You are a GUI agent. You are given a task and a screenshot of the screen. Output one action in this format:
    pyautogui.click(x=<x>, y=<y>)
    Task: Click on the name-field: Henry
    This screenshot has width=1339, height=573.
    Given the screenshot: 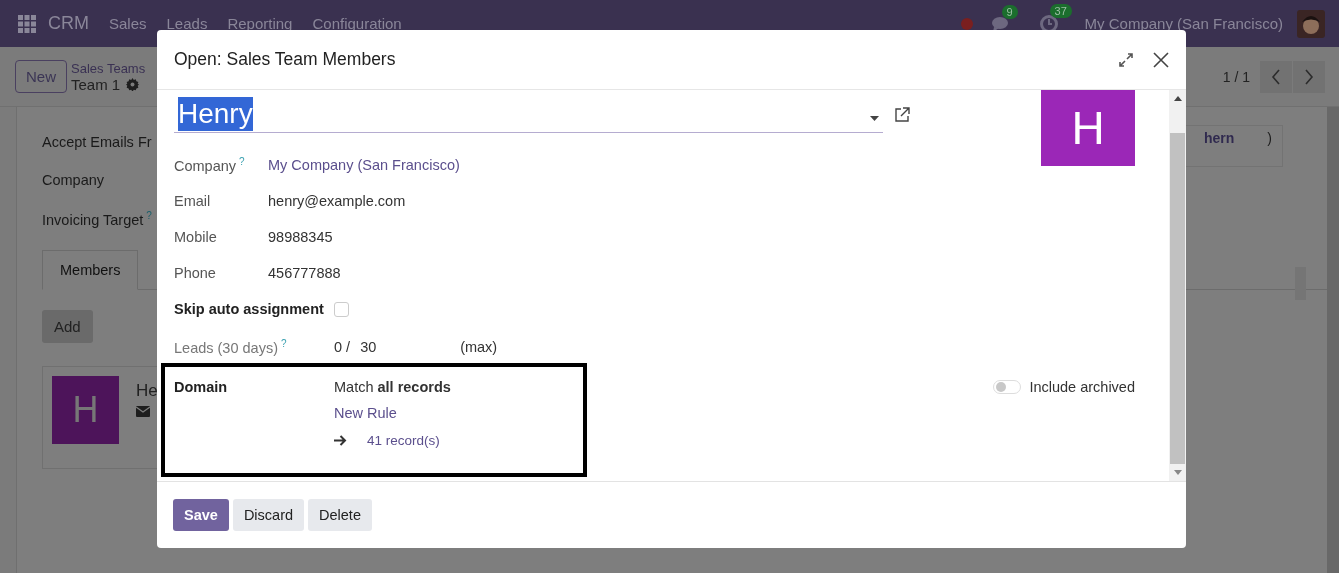 What is the action you would take?
    pyautogui.click(x=528, y=111)
    